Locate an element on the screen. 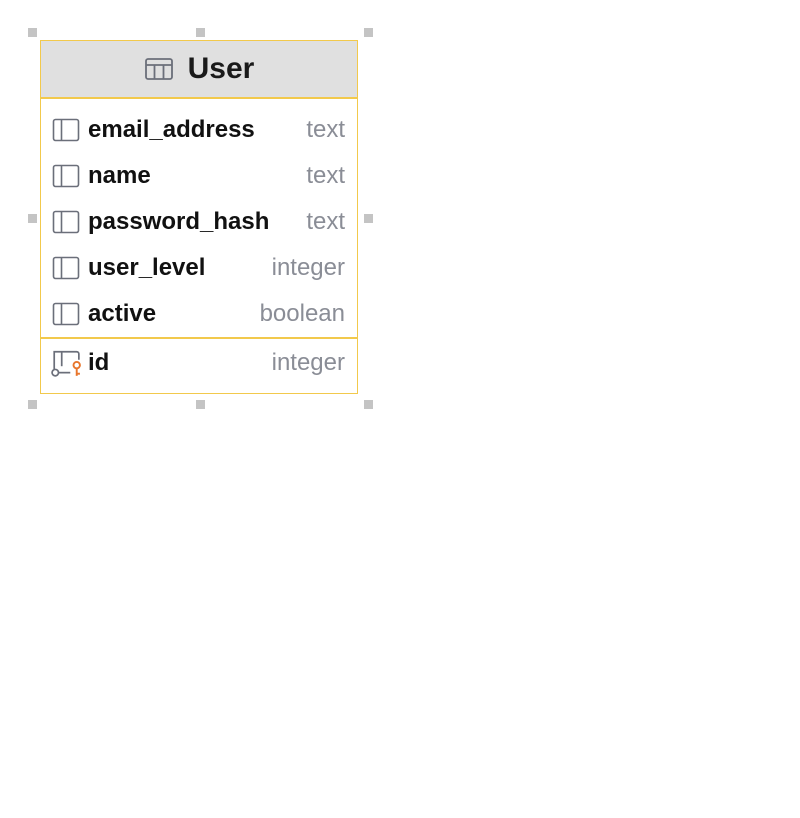 The image size is (800, 818). field-name: name is located at coordinates (119, 175).